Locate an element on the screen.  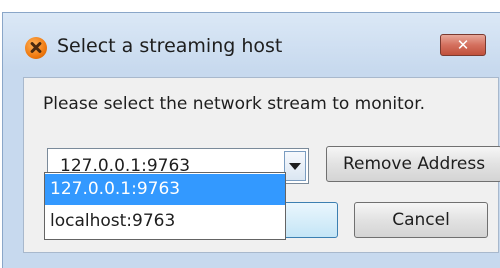
cancel-button: Cancel is located at coordinates (421, 220).